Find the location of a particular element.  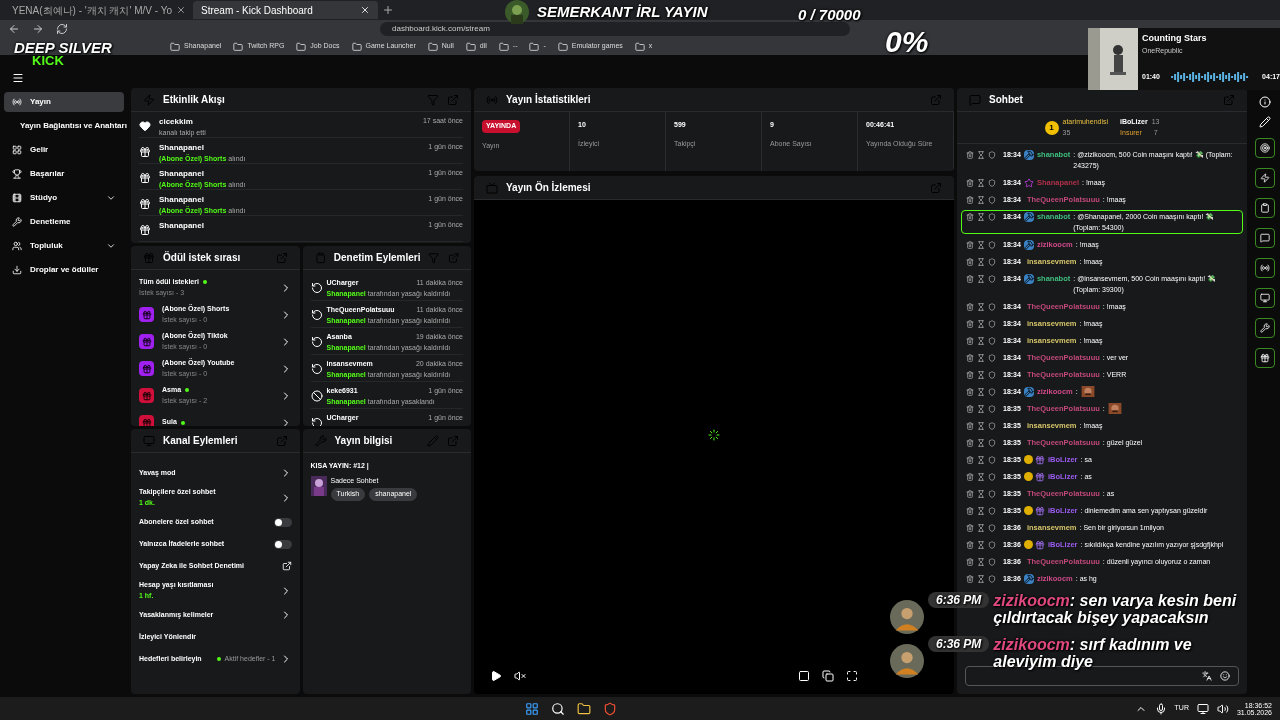

sidebar-item: Stüdyo is located at coordinates (64, 198).